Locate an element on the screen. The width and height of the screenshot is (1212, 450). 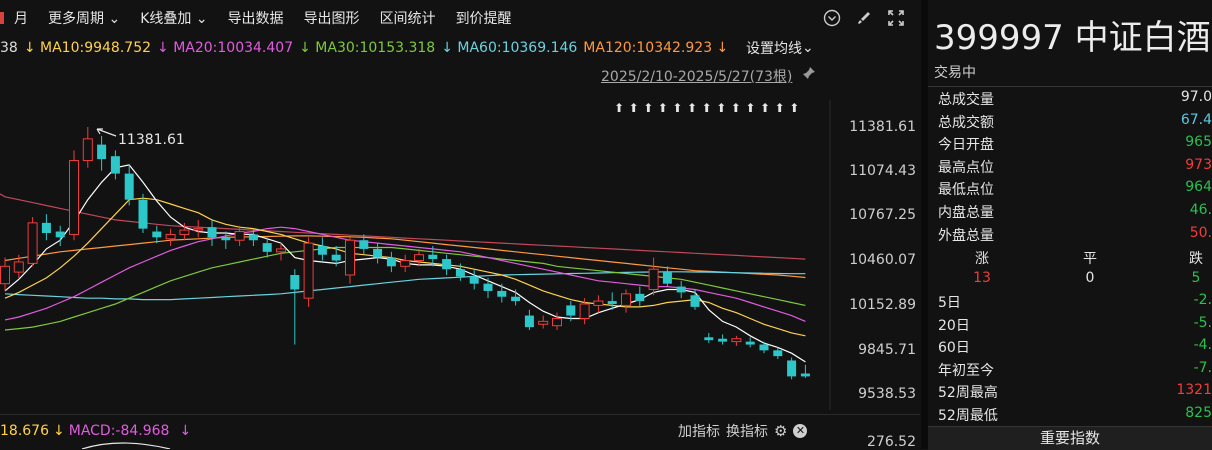
more-periods-menu: 更多周期 ⌄ is located at coordinates (84, 18).